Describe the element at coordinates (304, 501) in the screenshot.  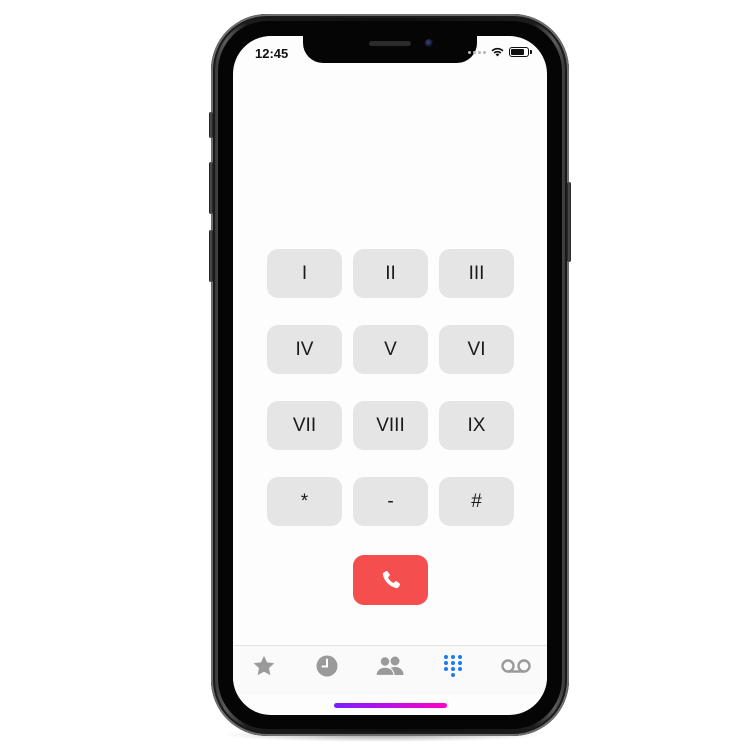
I see `key-star: *` at that location.